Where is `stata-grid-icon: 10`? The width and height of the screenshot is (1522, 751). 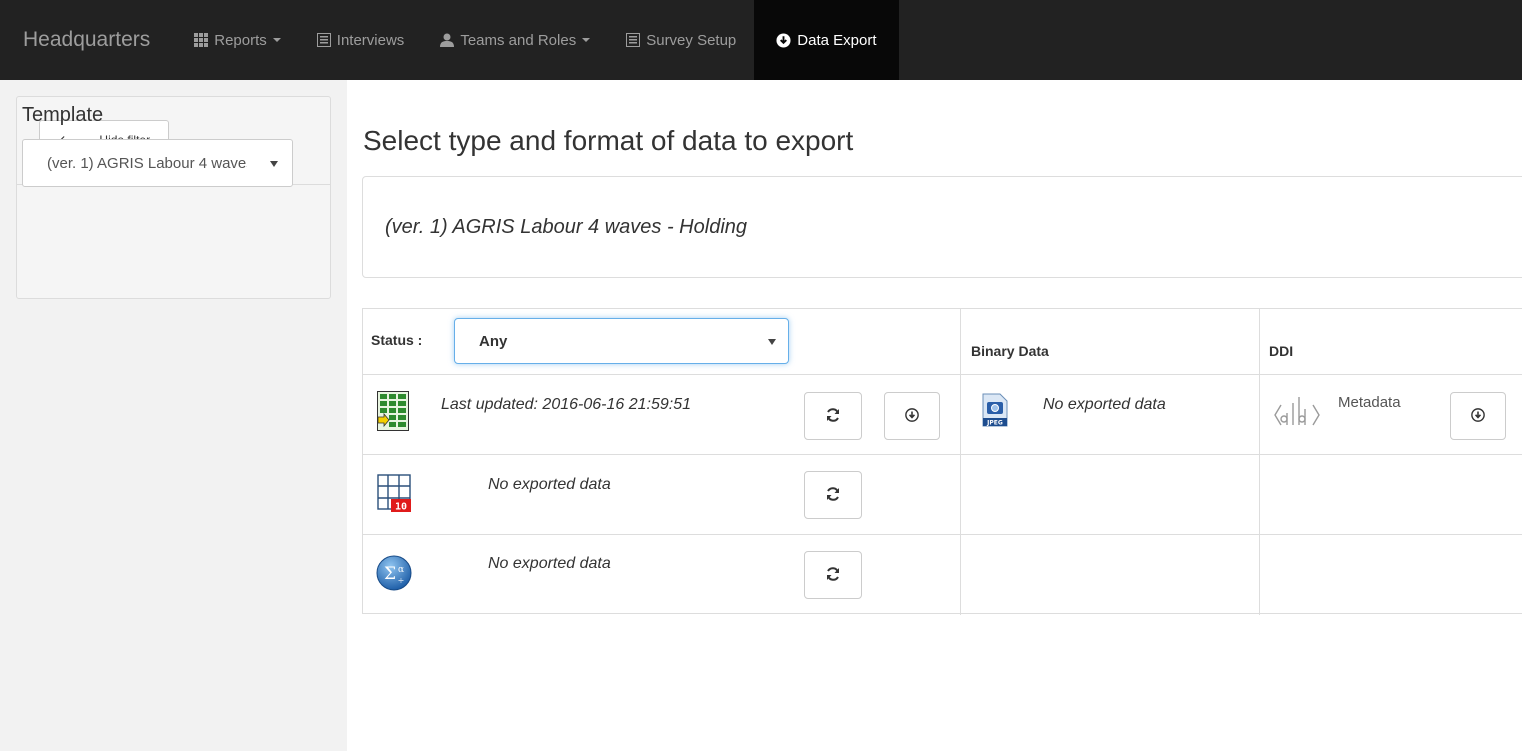 stata-grid-icon: 10 is located at coordinates (394, 493).